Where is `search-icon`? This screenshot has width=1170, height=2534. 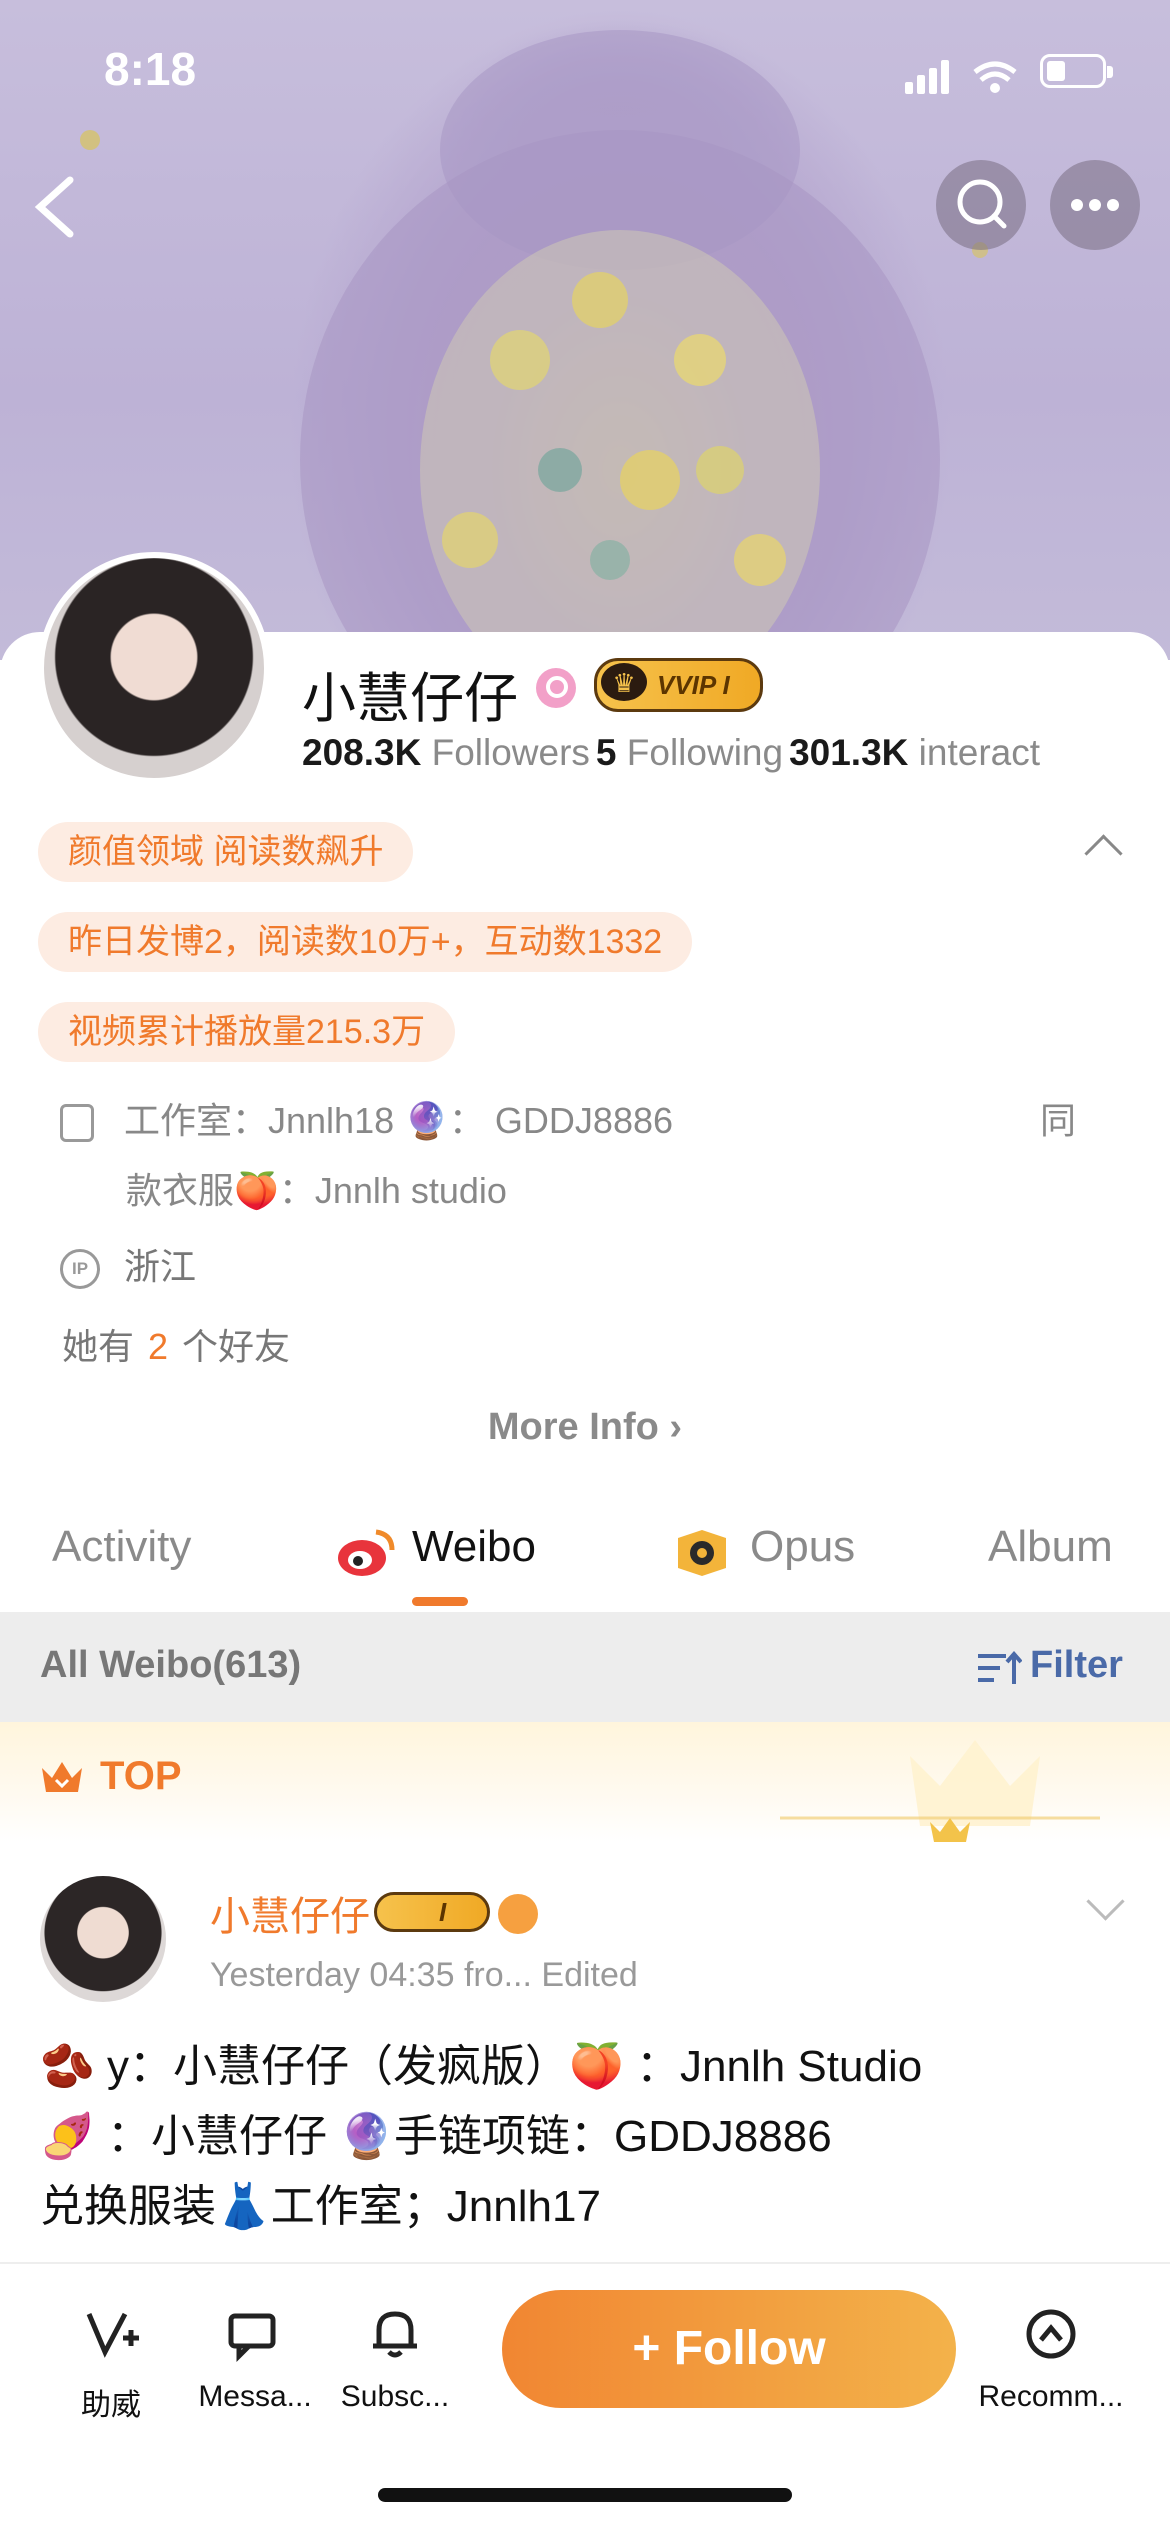 search-icon is located at coordinates (982, 204).